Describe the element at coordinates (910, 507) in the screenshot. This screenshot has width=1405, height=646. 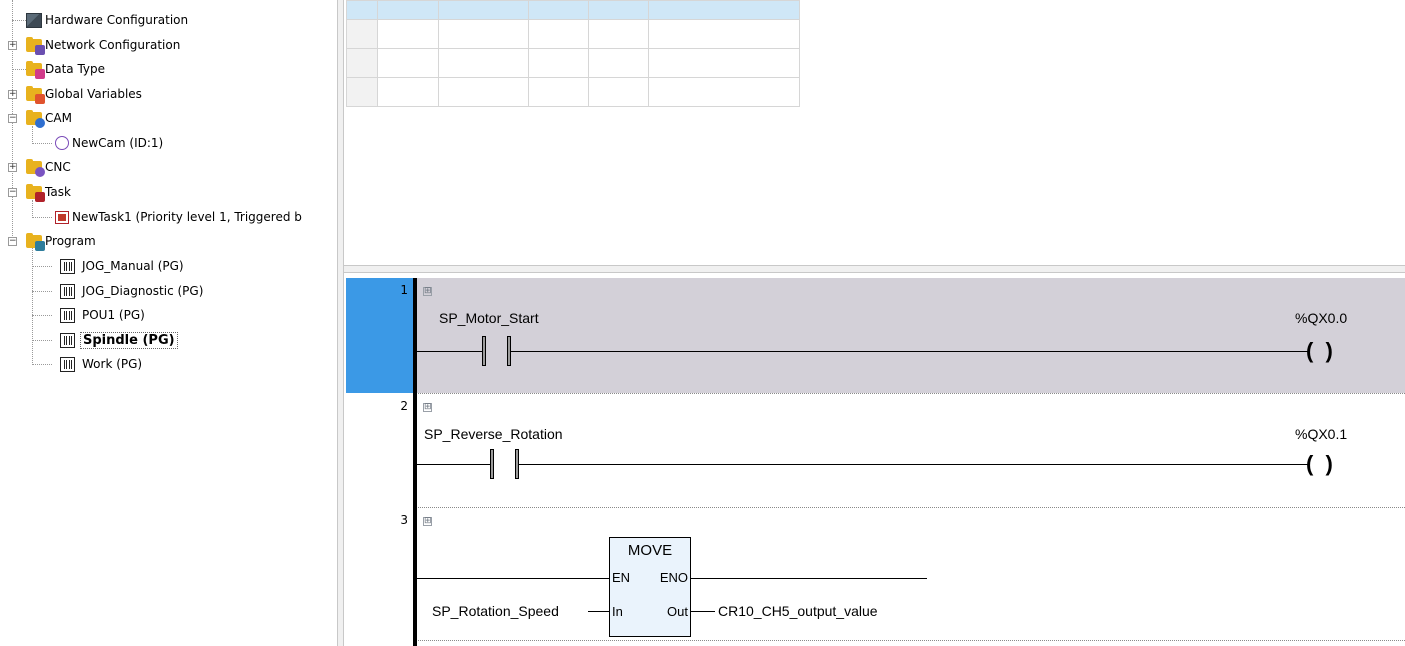
I see `network-separator` at that location.